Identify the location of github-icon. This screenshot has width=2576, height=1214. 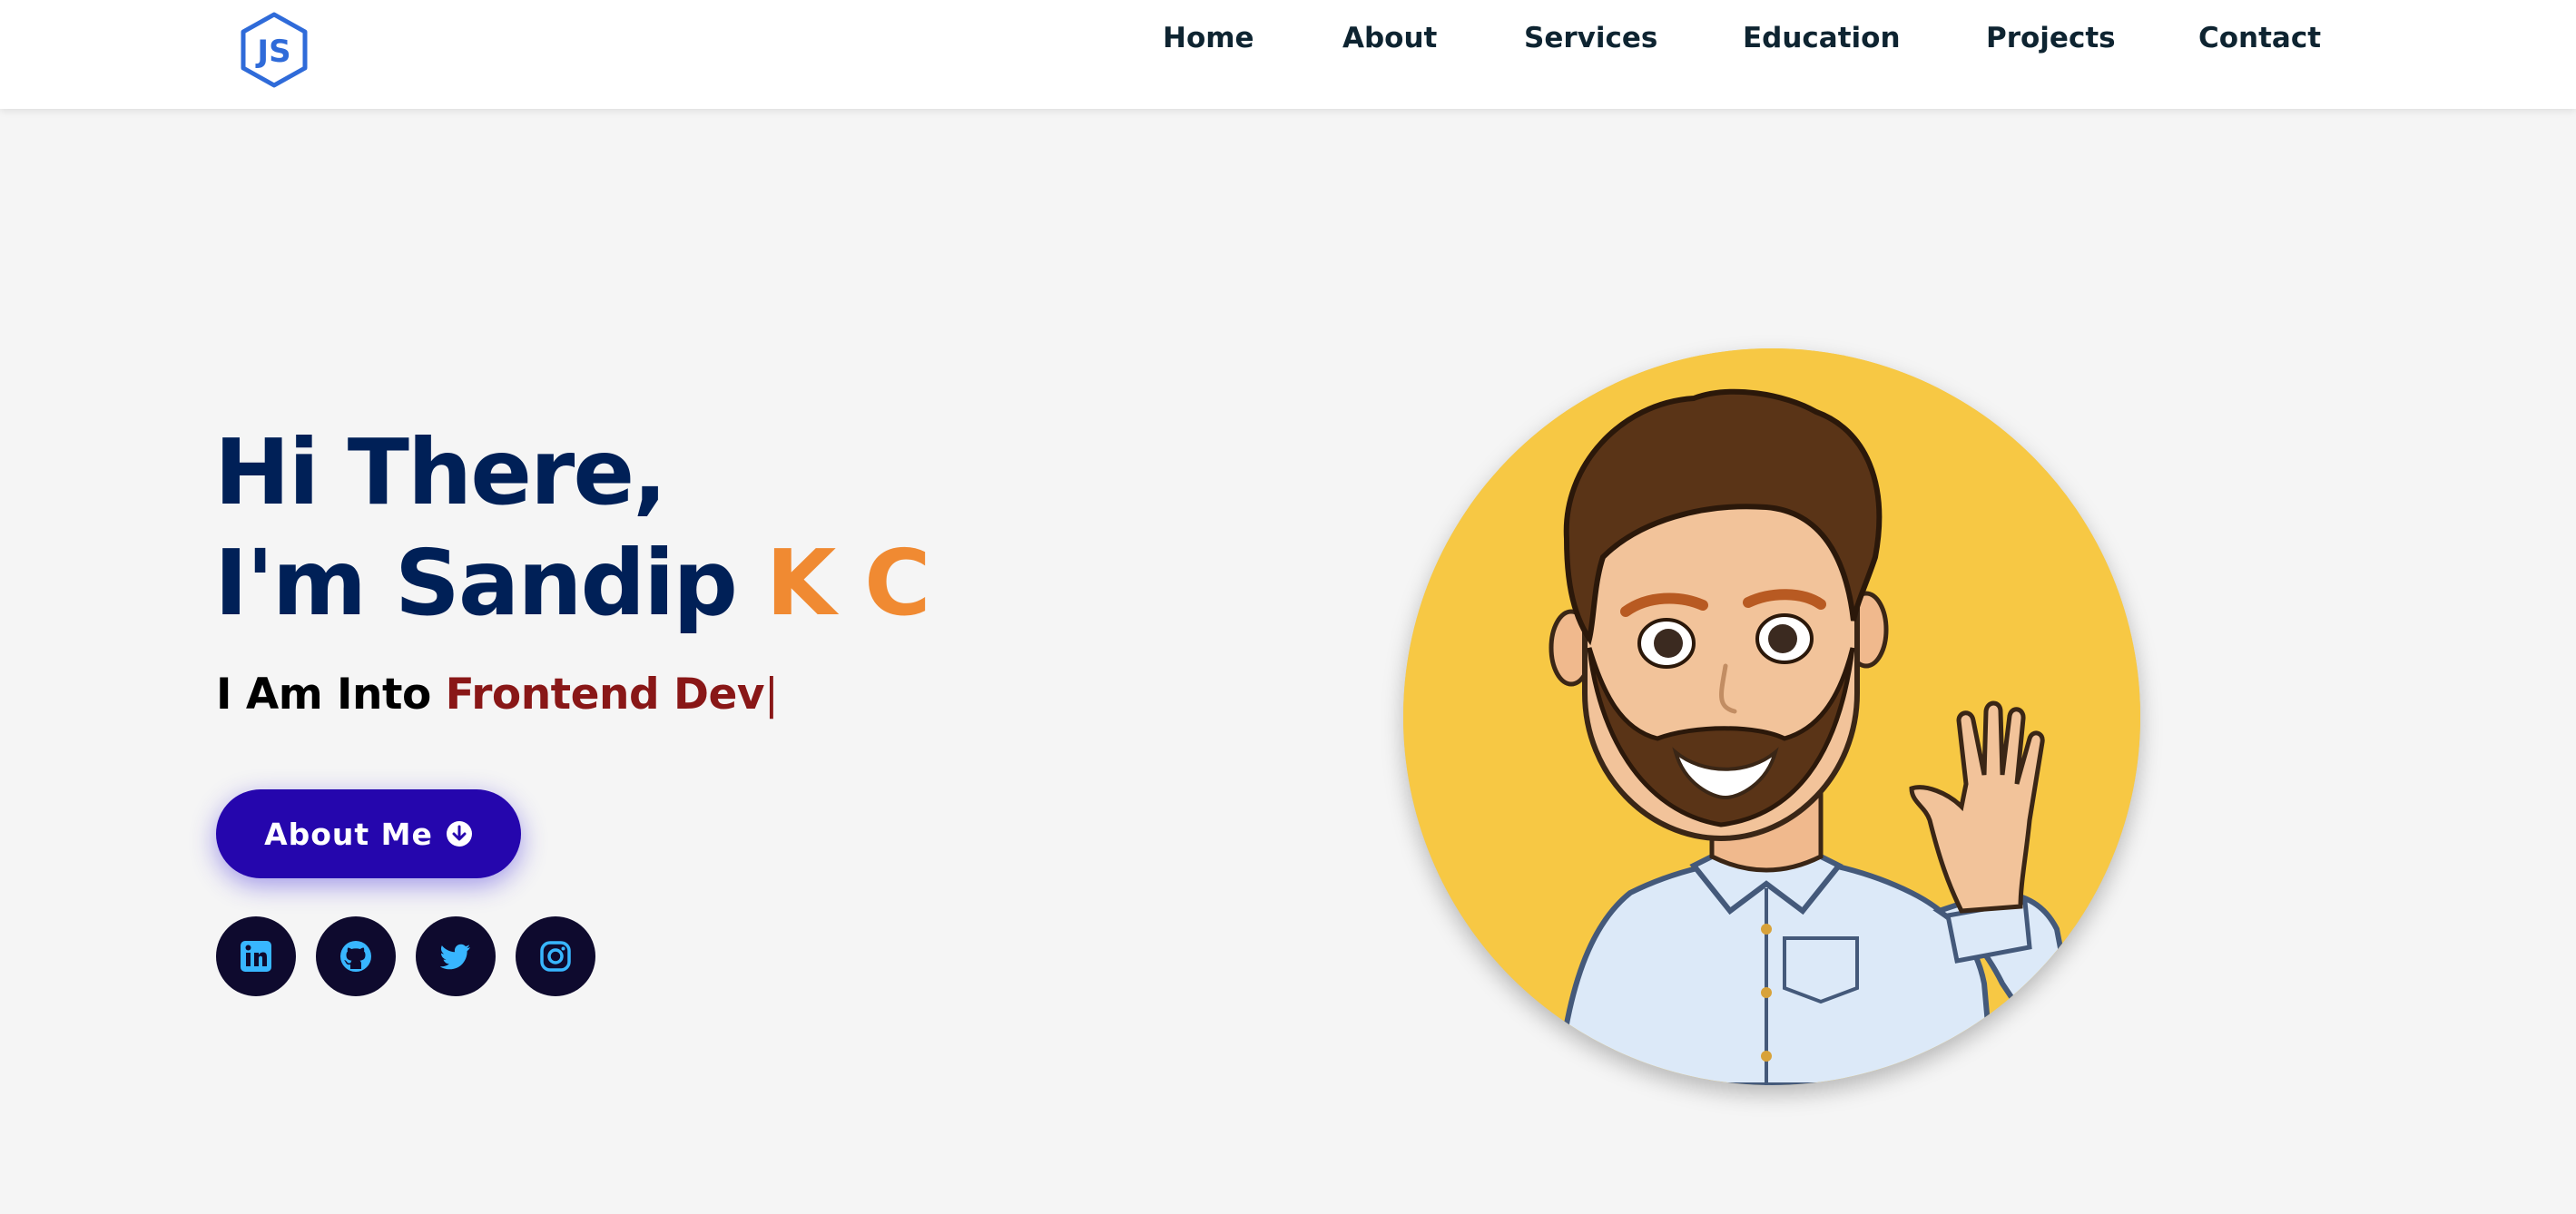
(355, 957).